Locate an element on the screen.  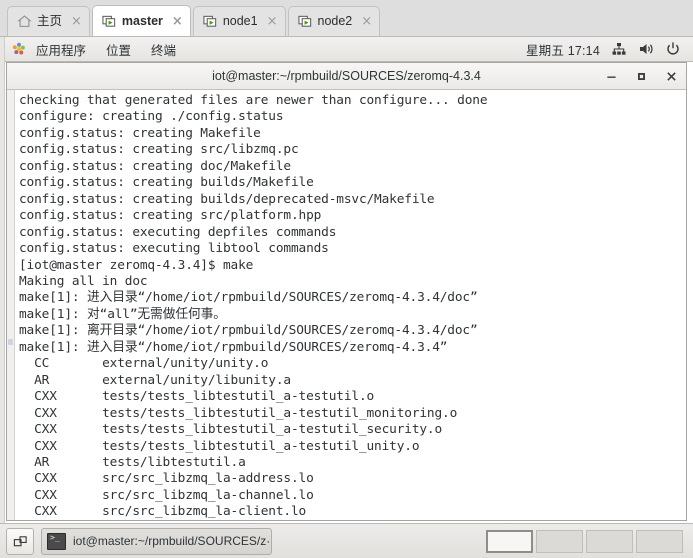
terminal-line: config.status: creating src/libzmq.pc is located at coordinates (159, 150).